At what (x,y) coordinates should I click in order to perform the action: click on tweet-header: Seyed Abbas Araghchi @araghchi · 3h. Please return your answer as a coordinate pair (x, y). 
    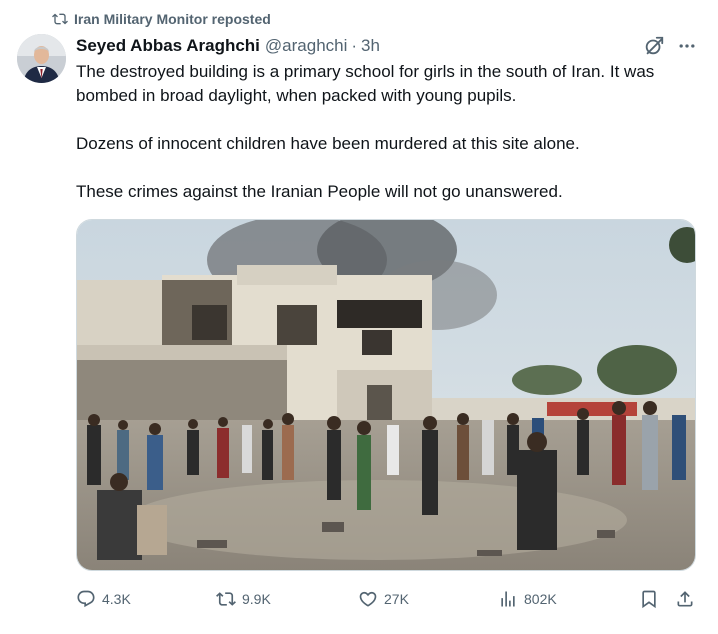
    Looking at the image, I should click on (228, 46).